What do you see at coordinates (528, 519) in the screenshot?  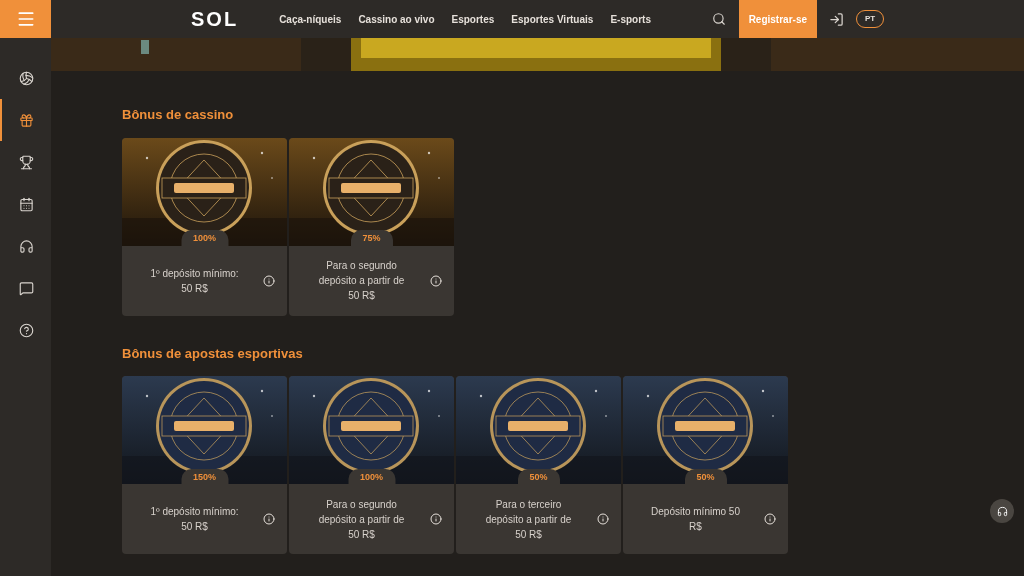 I see `bonus-description: Para o terceiro depósito a partir de 50 R$` at bounding box center [528, 519].